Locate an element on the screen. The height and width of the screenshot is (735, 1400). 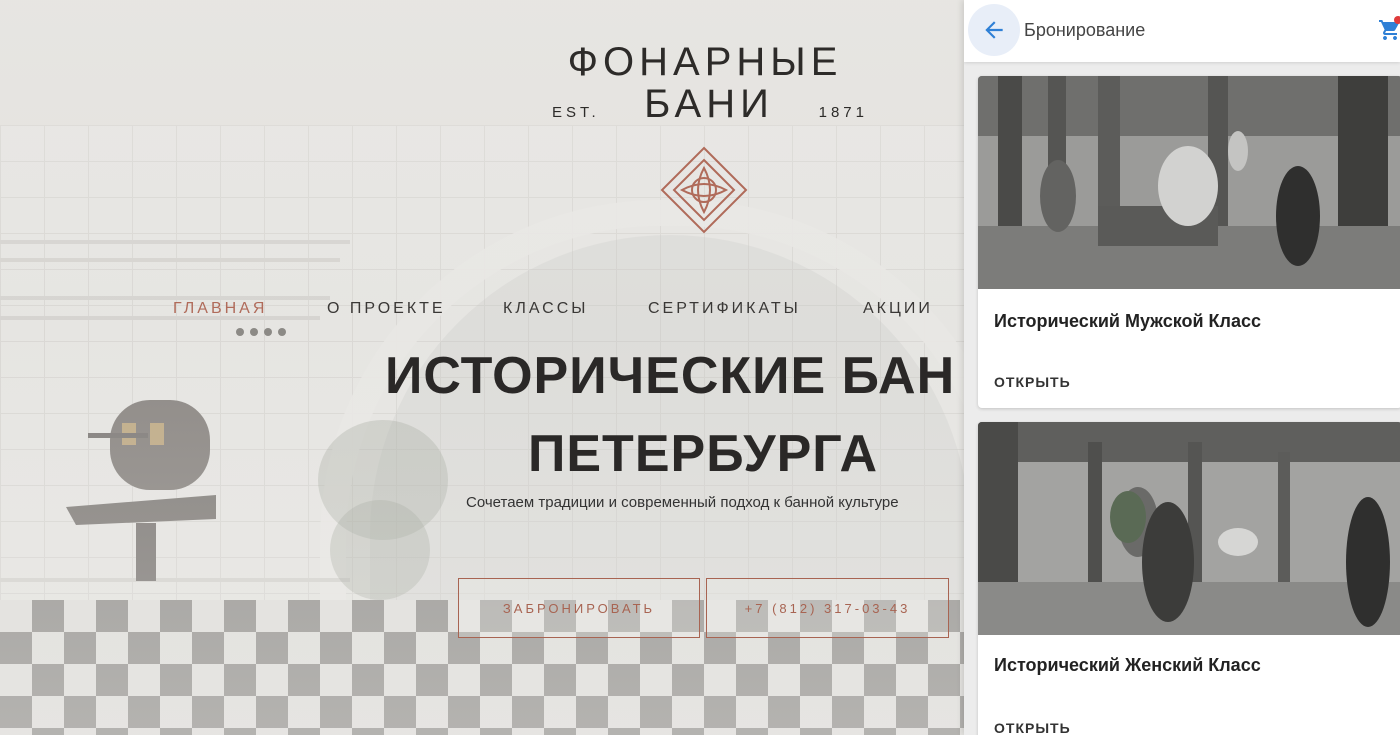
nav-item-promotions: АКЦИИ is located at coordinates (898, 309).